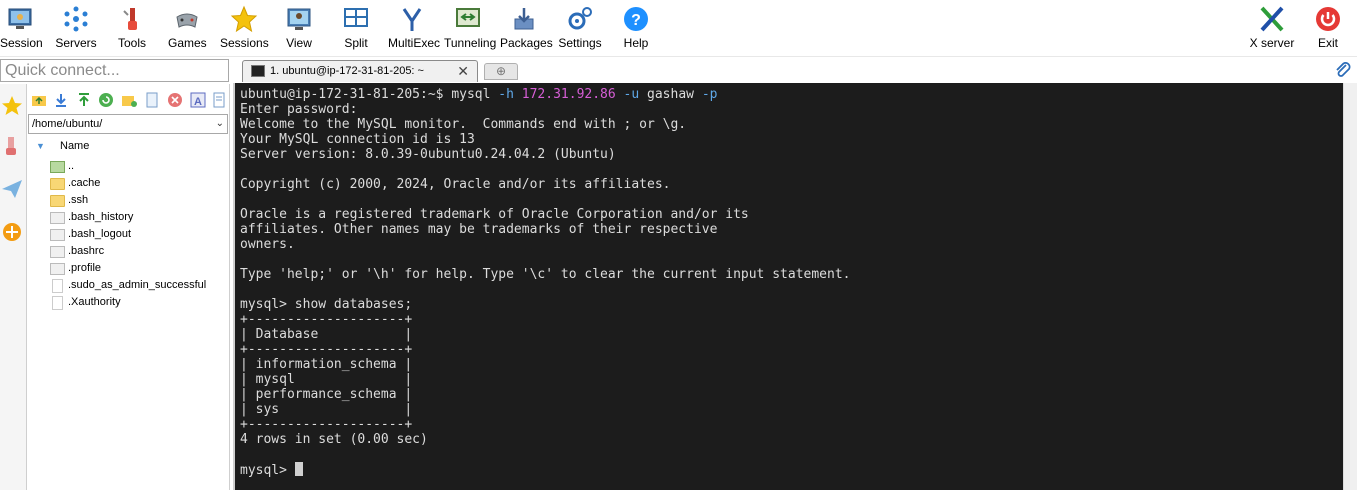 The width and height of the screenshot is (1357, 490). I want to click on text-cursor, so click(298, 469).